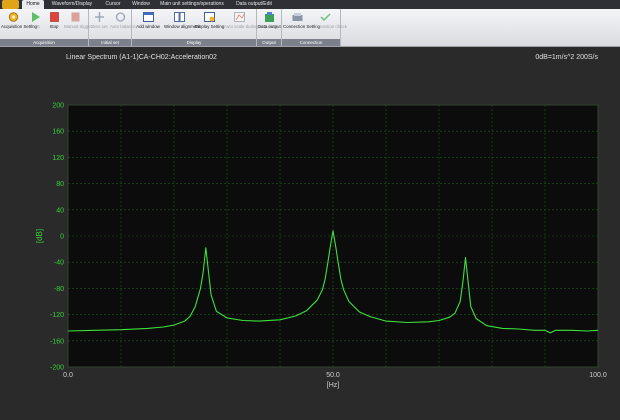  What do you see at coordinates (59, 289) in the screenshot?
I see `y-tick-label: -80` at bounding box center [59, 289].